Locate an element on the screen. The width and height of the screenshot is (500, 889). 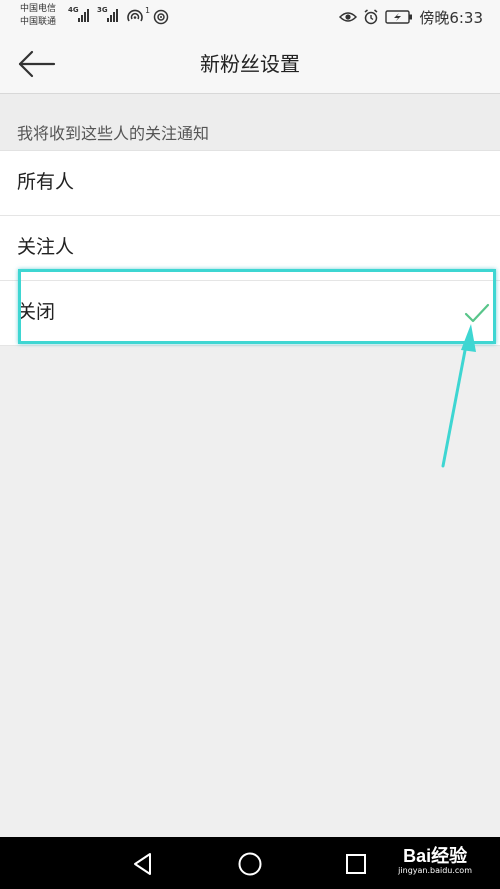
nav-back-button is located at coordinates (143, 864).